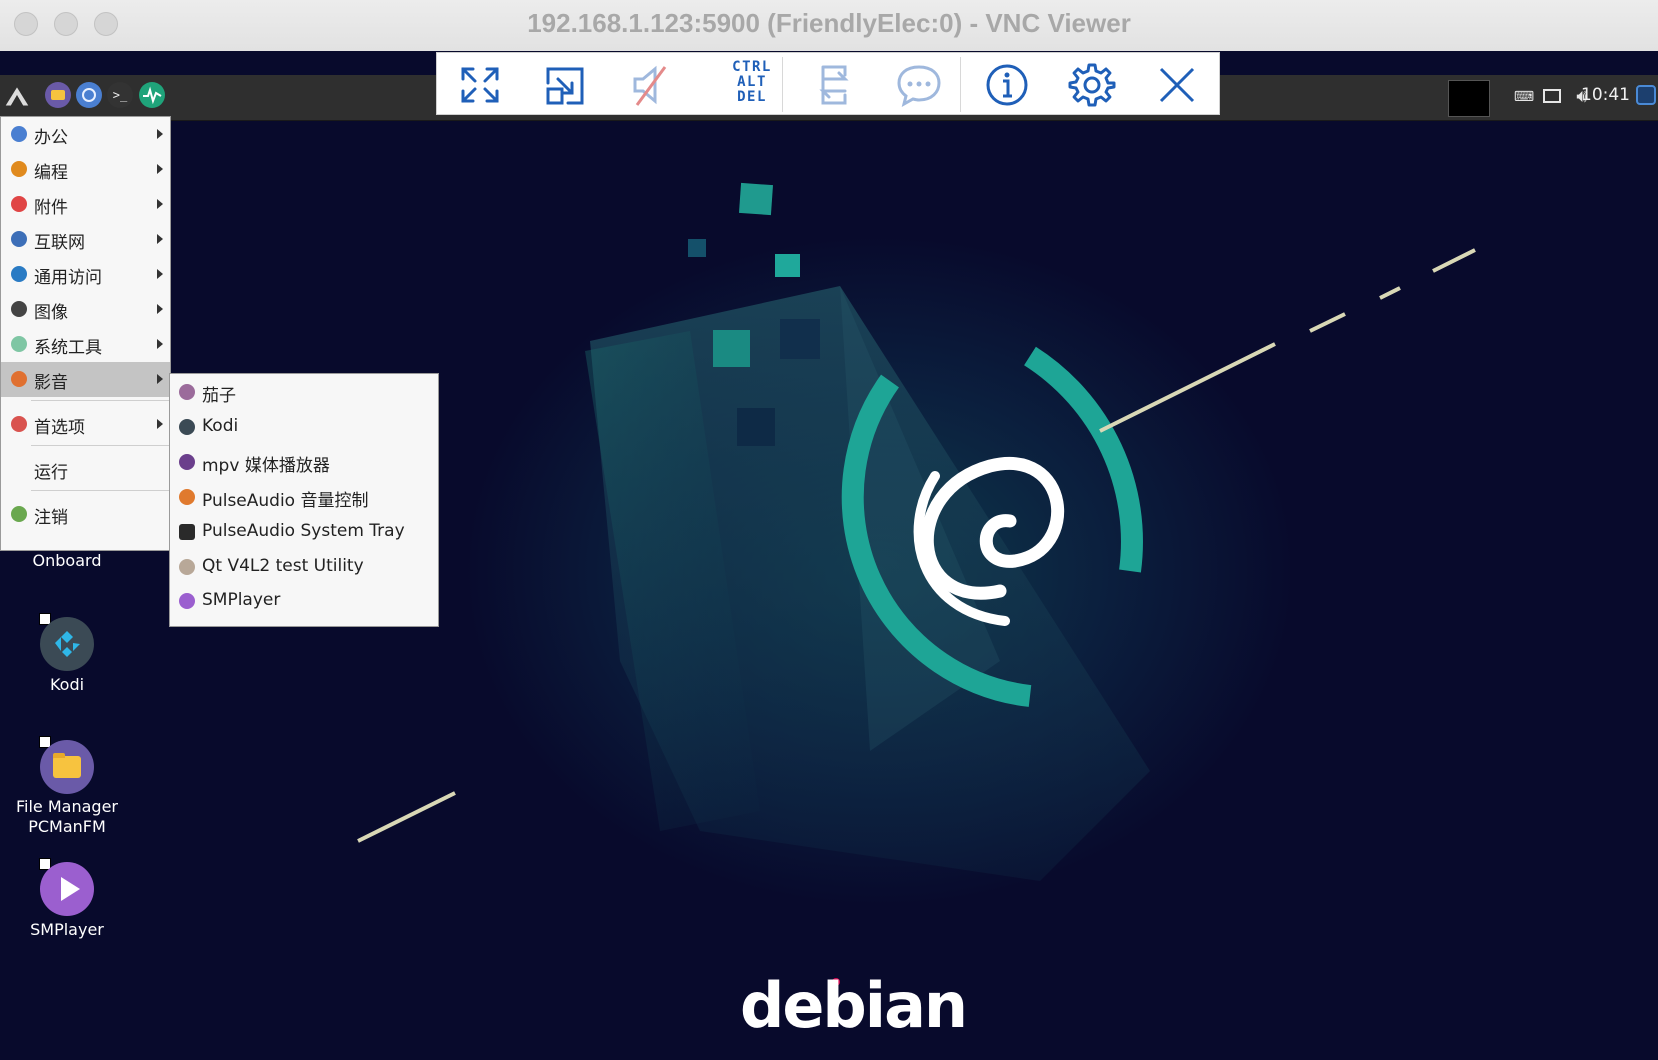 This screenshot has width=1658, height=1060. I want to click on file-manager-icon, so click(58, 95).